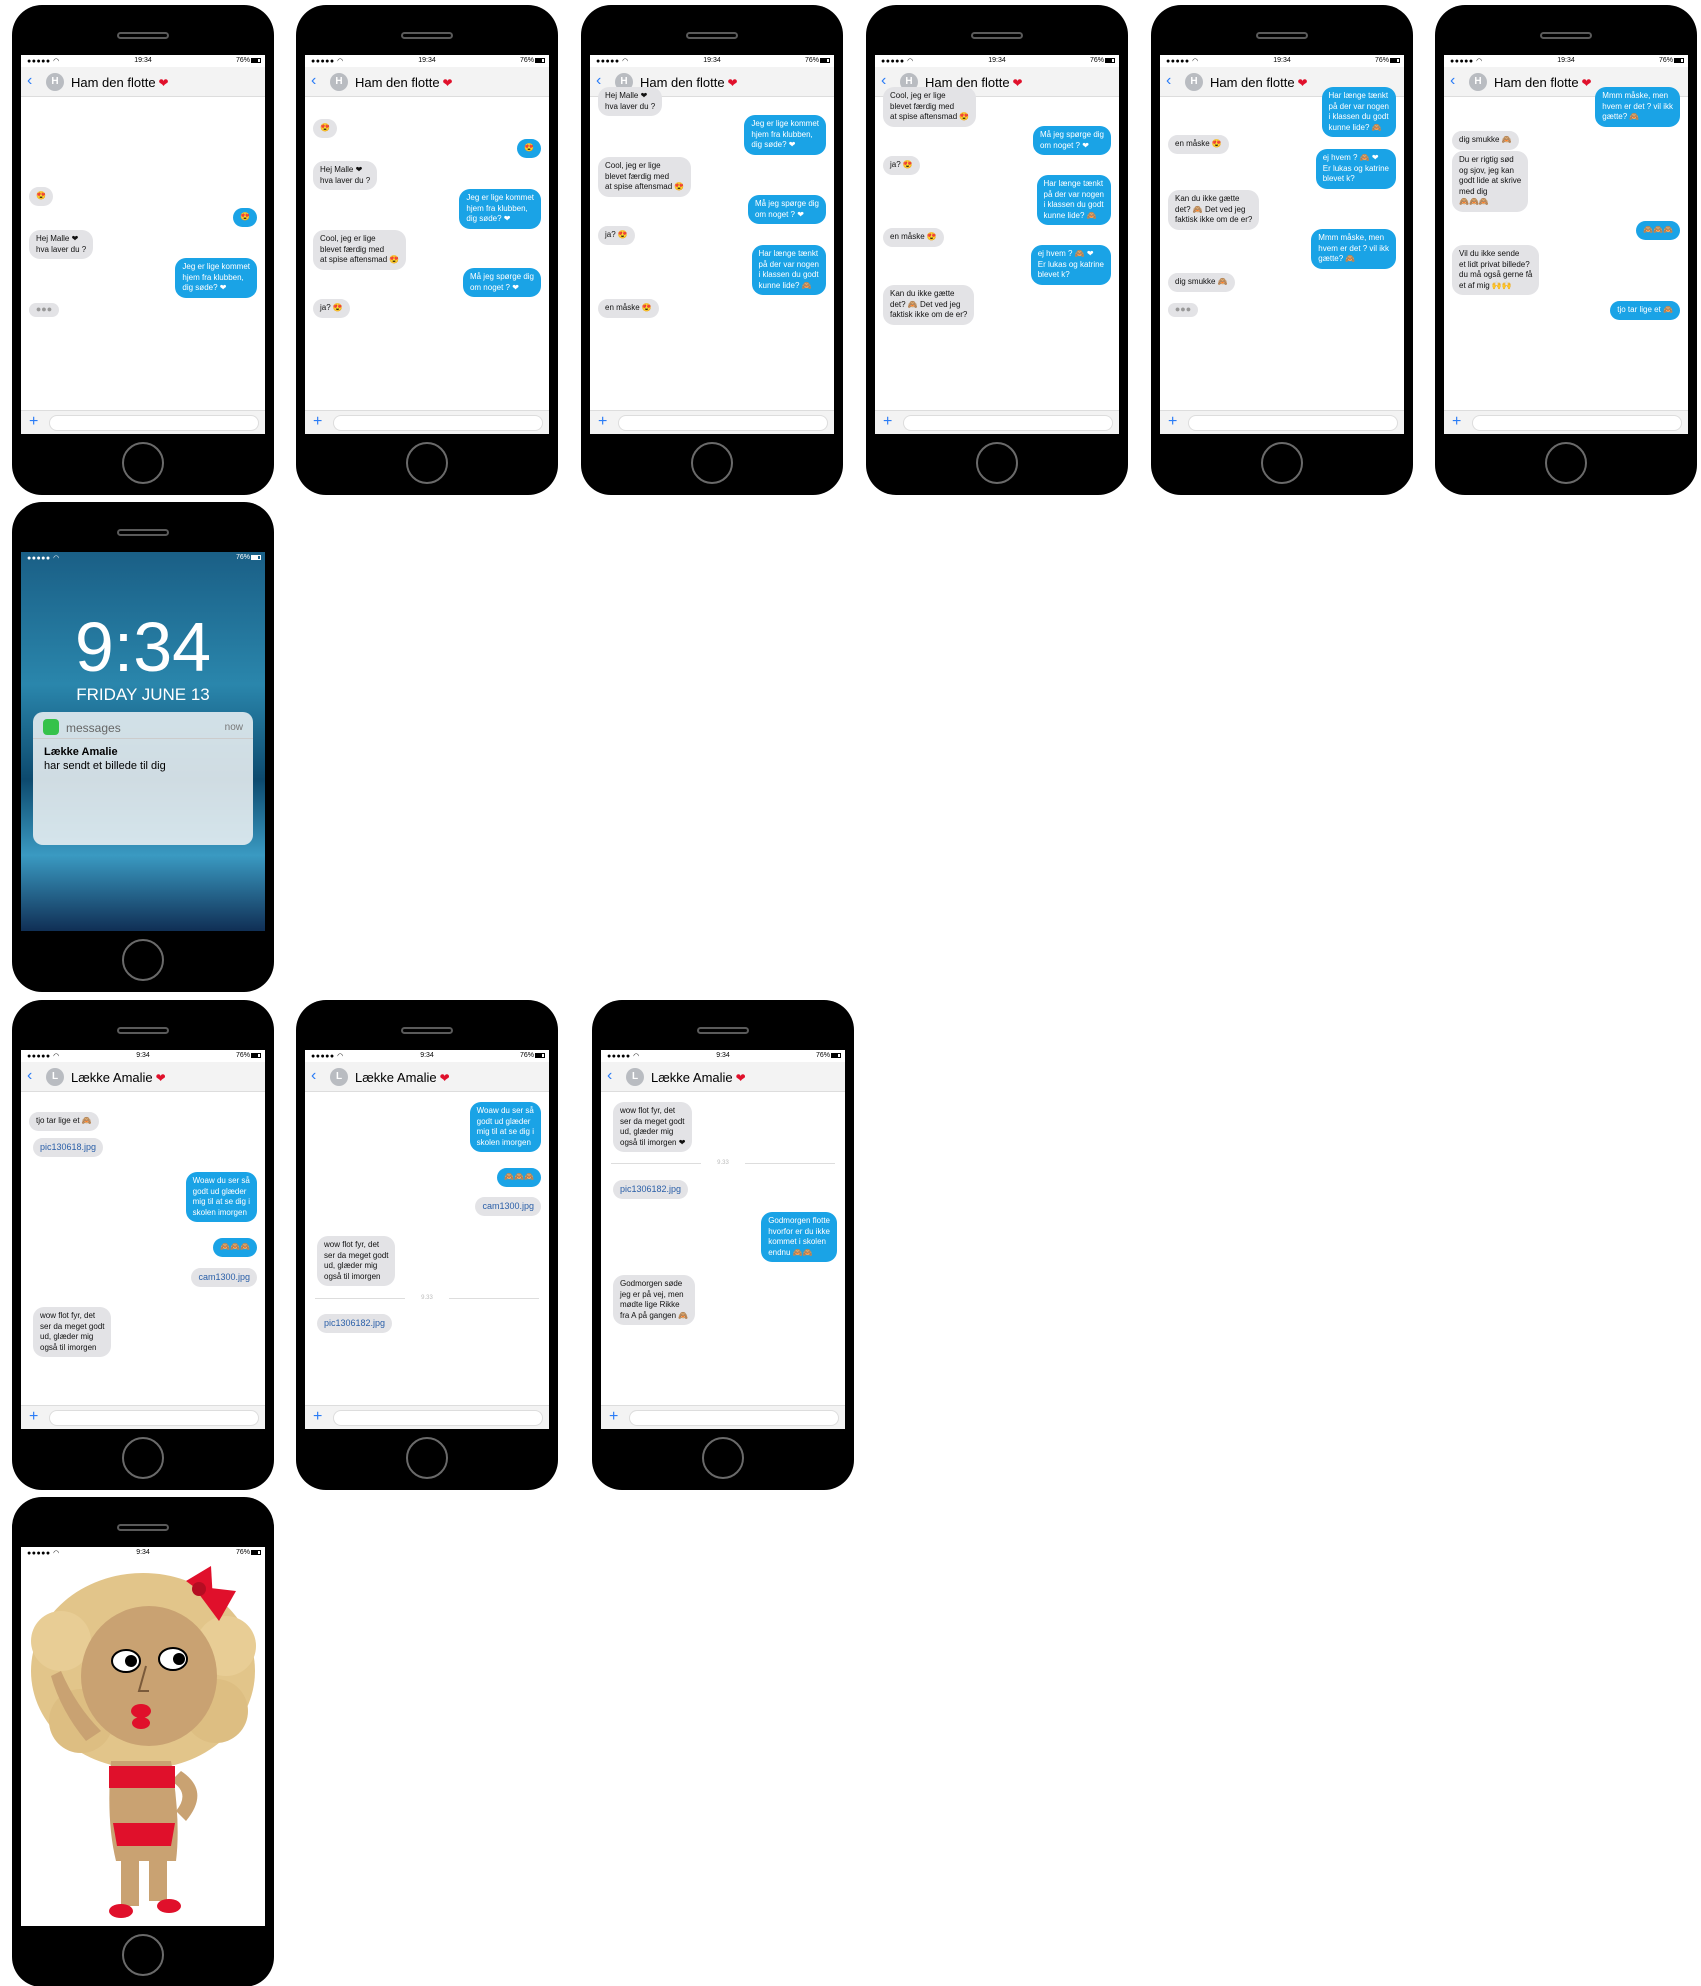 The width and height of the screenshot is (1701, 1986). What do you see at coordinates (81, 752) in the screenshot?
I see `notification-sender: Lække Amalie` at bounding box center [81, 752].